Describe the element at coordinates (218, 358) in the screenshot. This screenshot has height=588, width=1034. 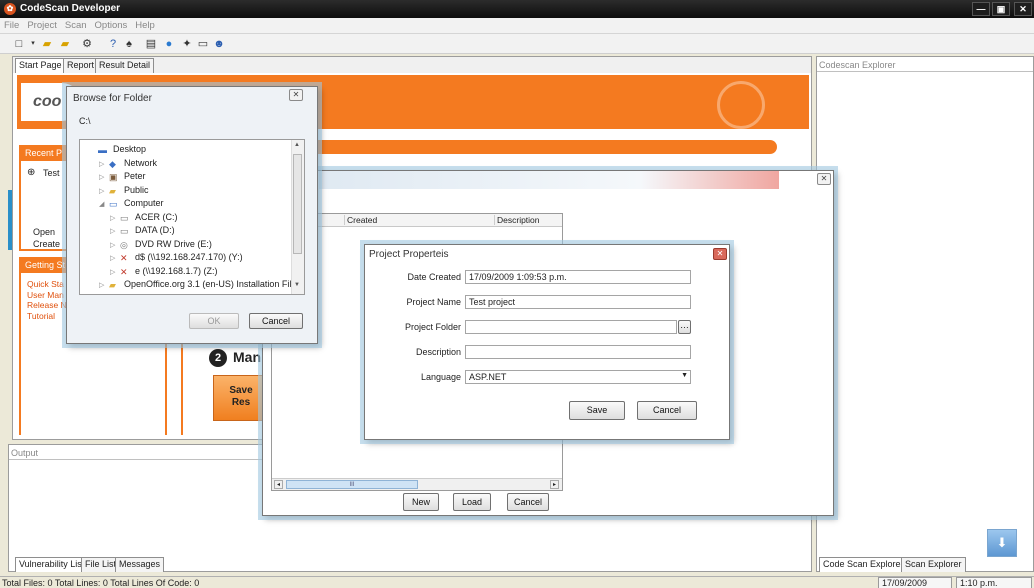
I see `step-number-badge: 2` at that location.